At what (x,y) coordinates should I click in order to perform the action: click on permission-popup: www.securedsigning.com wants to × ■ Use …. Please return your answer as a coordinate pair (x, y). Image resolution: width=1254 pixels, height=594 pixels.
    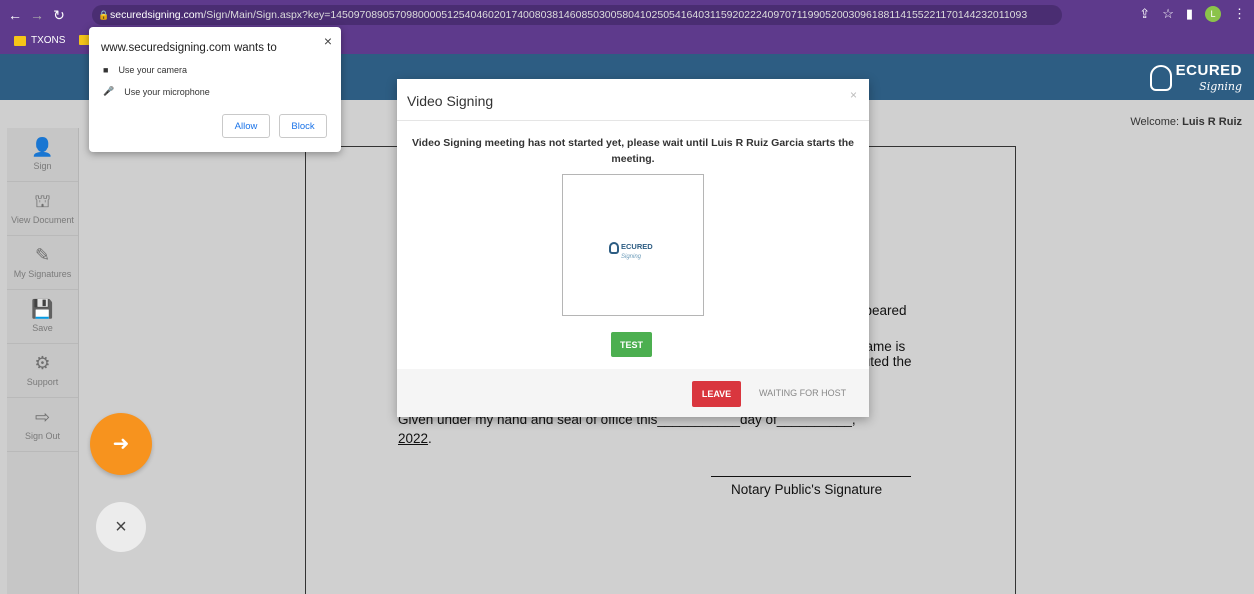
    Looking at the image, I should click on (215, 89).